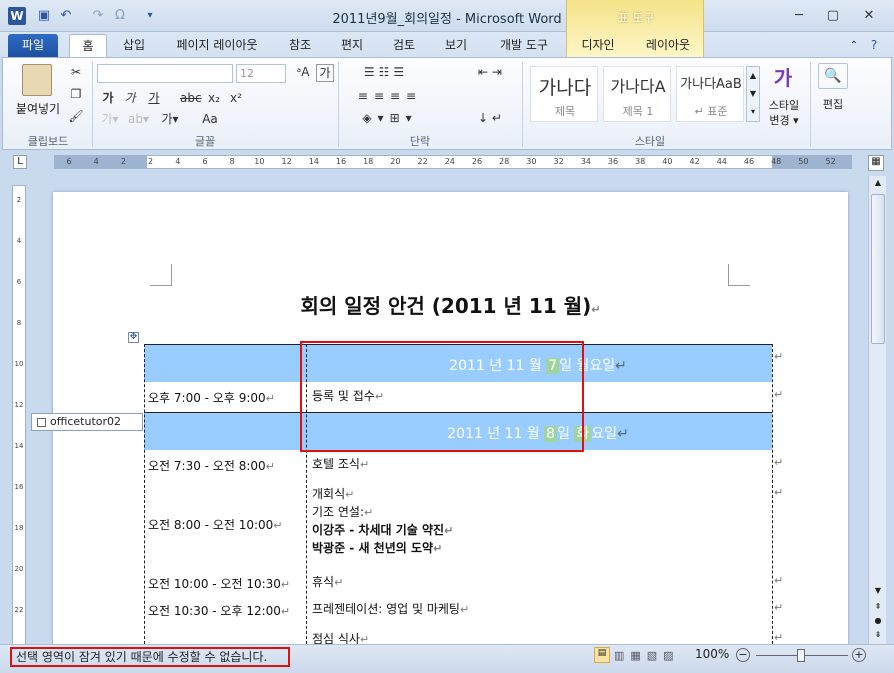 The height and width of the screenshot is (673, 894). What do you see at coordinates (404, 45) in the screenshot?
I see `tab-review: 검토` at bounding box center [404, 45].